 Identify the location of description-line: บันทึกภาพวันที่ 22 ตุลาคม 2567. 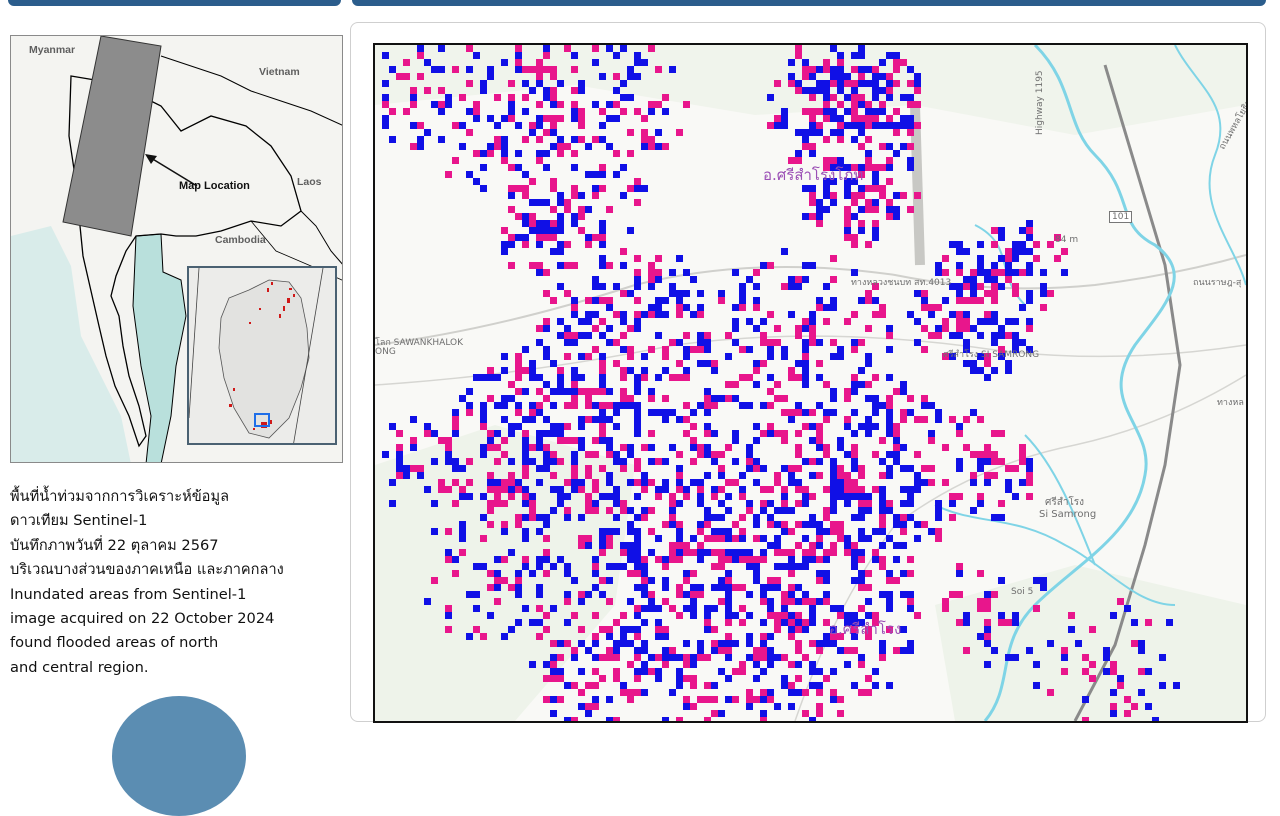
(114, 545).